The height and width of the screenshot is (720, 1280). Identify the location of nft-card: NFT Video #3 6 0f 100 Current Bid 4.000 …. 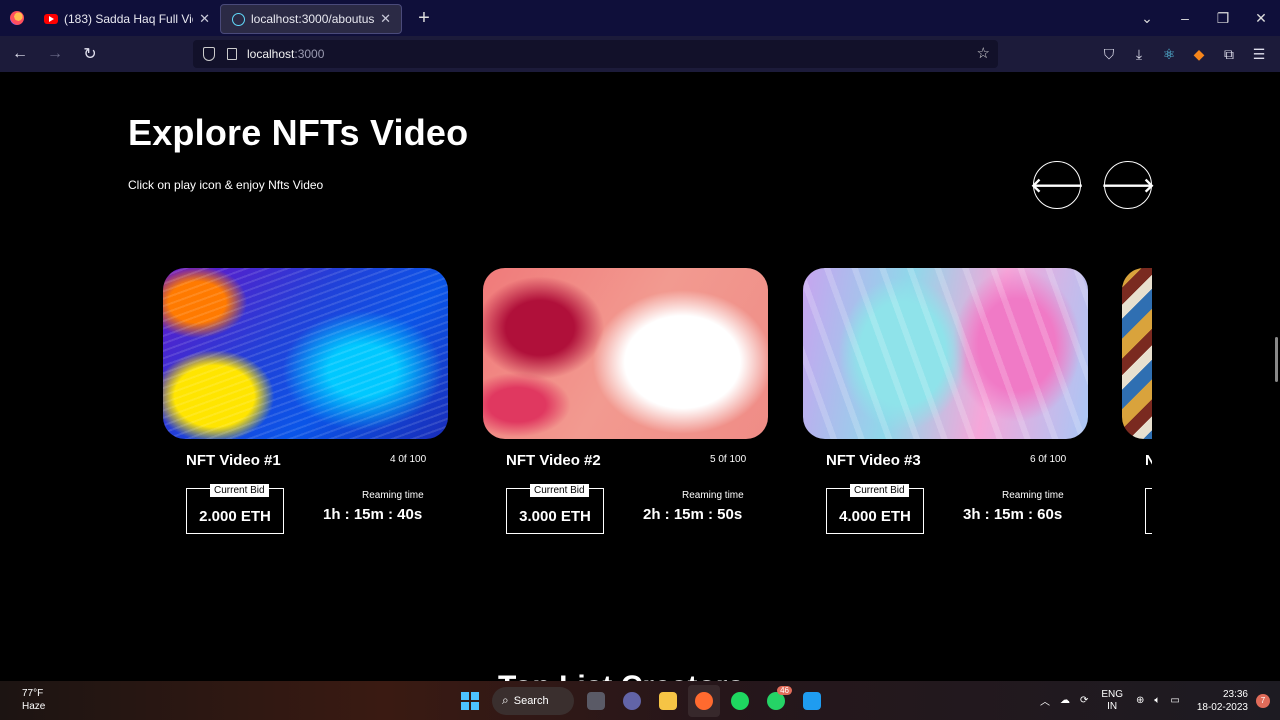
(945, 401).